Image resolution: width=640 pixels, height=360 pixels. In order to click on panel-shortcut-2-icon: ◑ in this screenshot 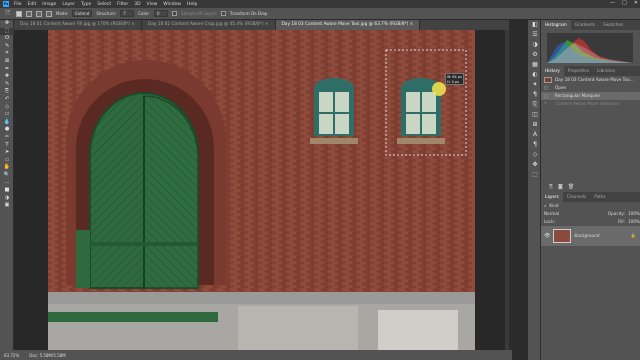, I will do `click(535, 45)`.